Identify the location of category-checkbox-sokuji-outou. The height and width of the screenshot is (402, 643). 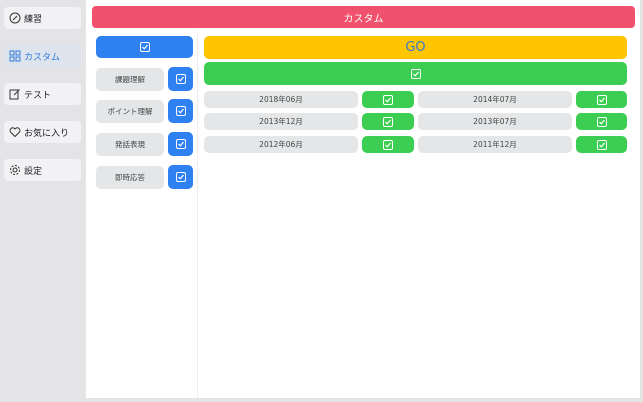
(180, 177).